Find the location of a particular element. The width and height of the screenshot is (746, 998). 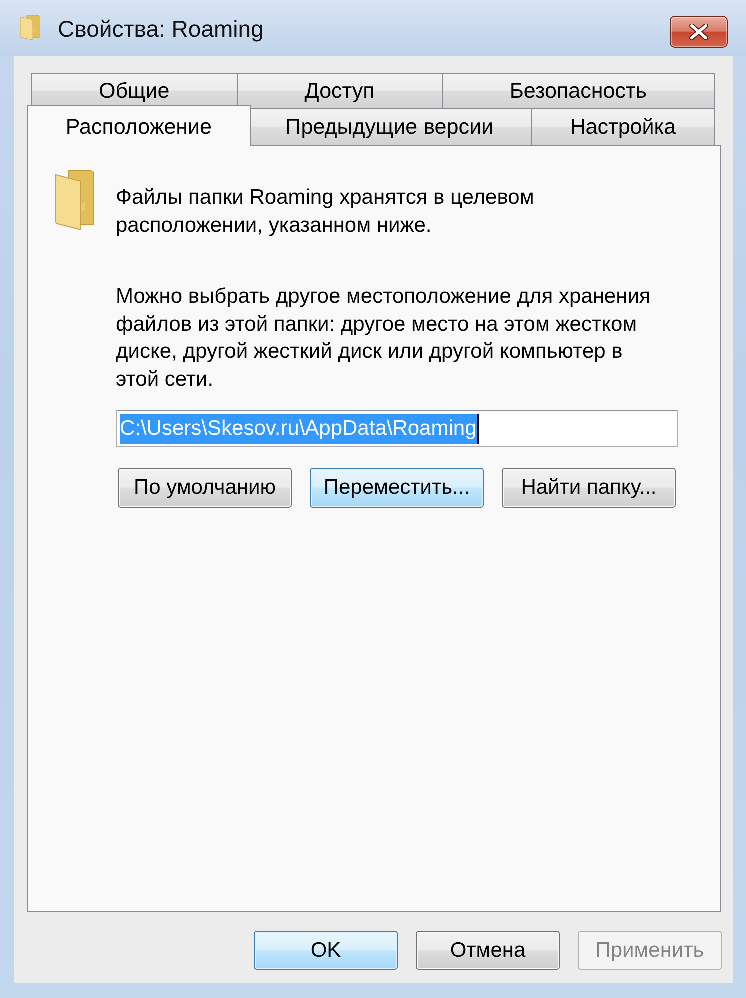

restore-default-button: По умолчанию is located at coordinates (205, 488).